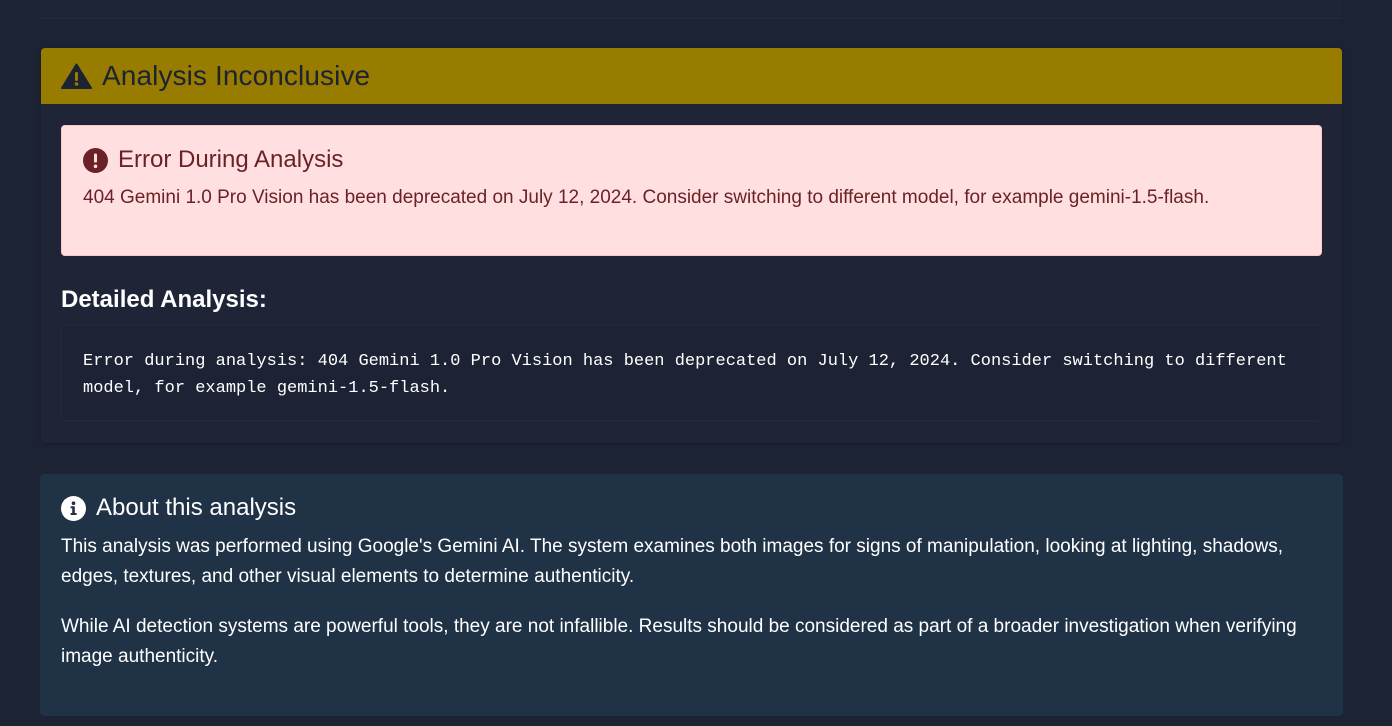  I want to click on exclamation-circle-icon, so click(95, 160).